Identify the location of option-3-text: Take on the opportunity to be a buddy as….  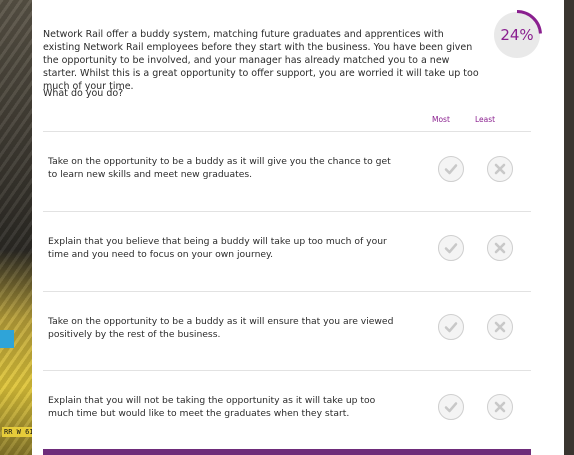
(221, 328).